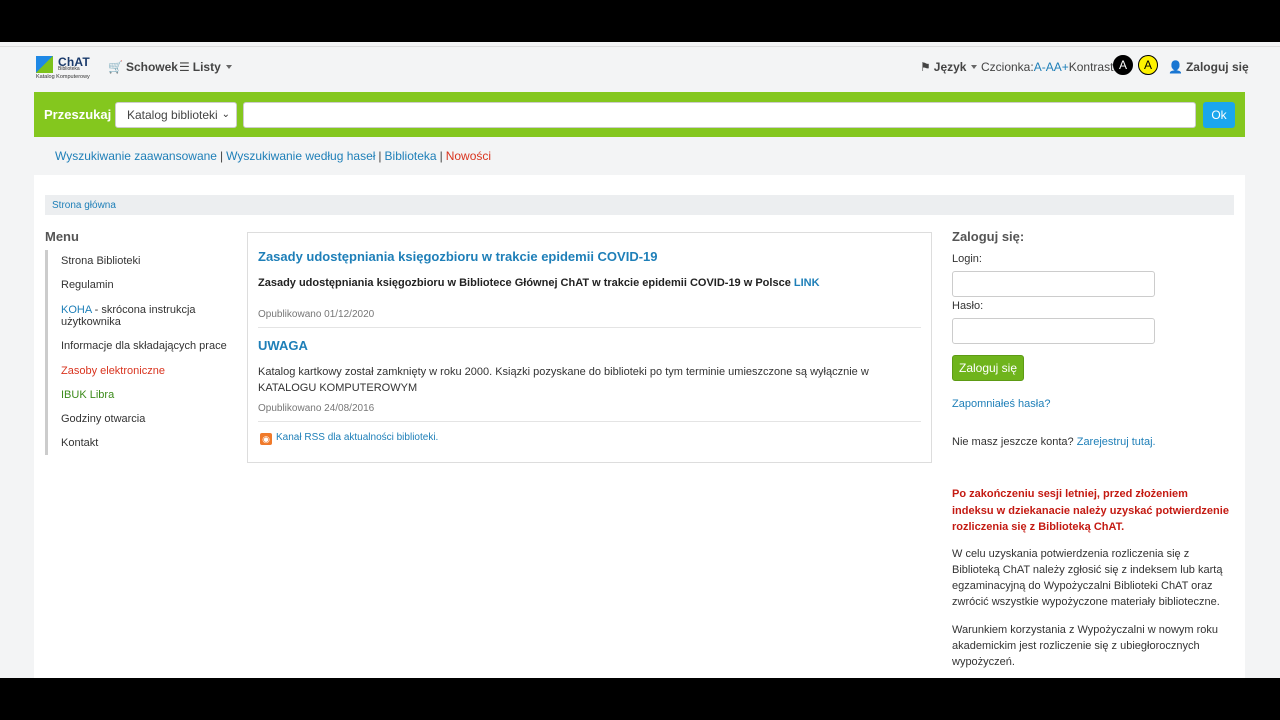 Image resolution: width=1280 pixels, height=720 pixels. Describe the element at coordinates (172, 115) in the screenshot. I see `search-index-value: Katalog biblioteki` at that location.